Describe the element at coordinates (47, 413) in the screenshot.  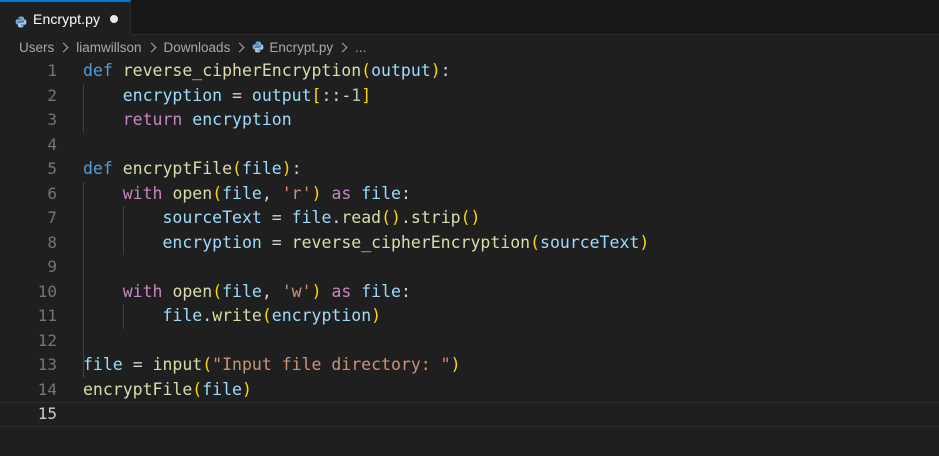
I see `line-number: 15` at that location.